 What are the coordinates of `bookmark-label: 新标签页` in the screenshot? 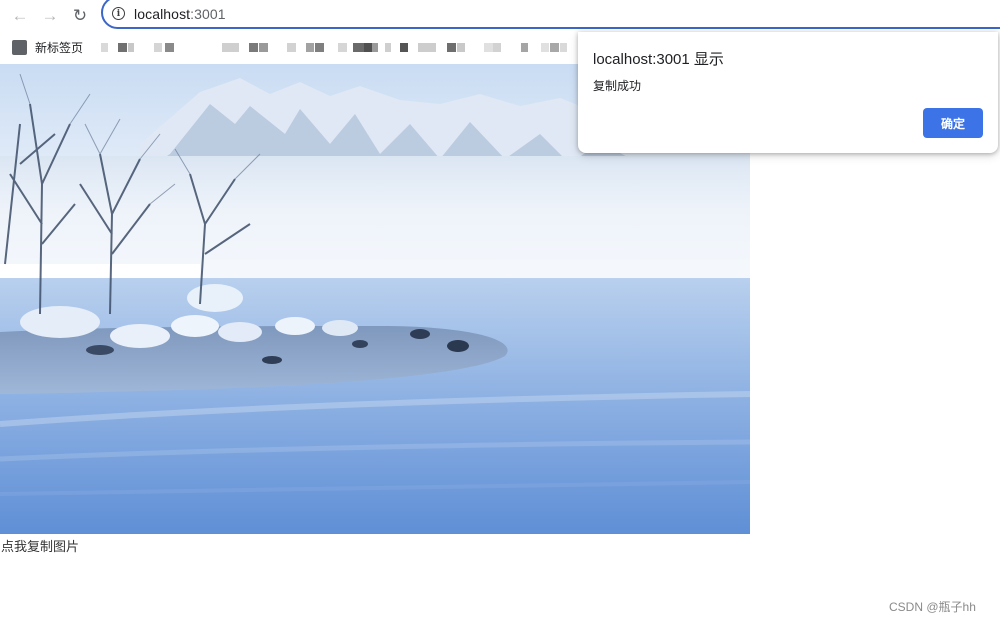 It's located at (59, 48).